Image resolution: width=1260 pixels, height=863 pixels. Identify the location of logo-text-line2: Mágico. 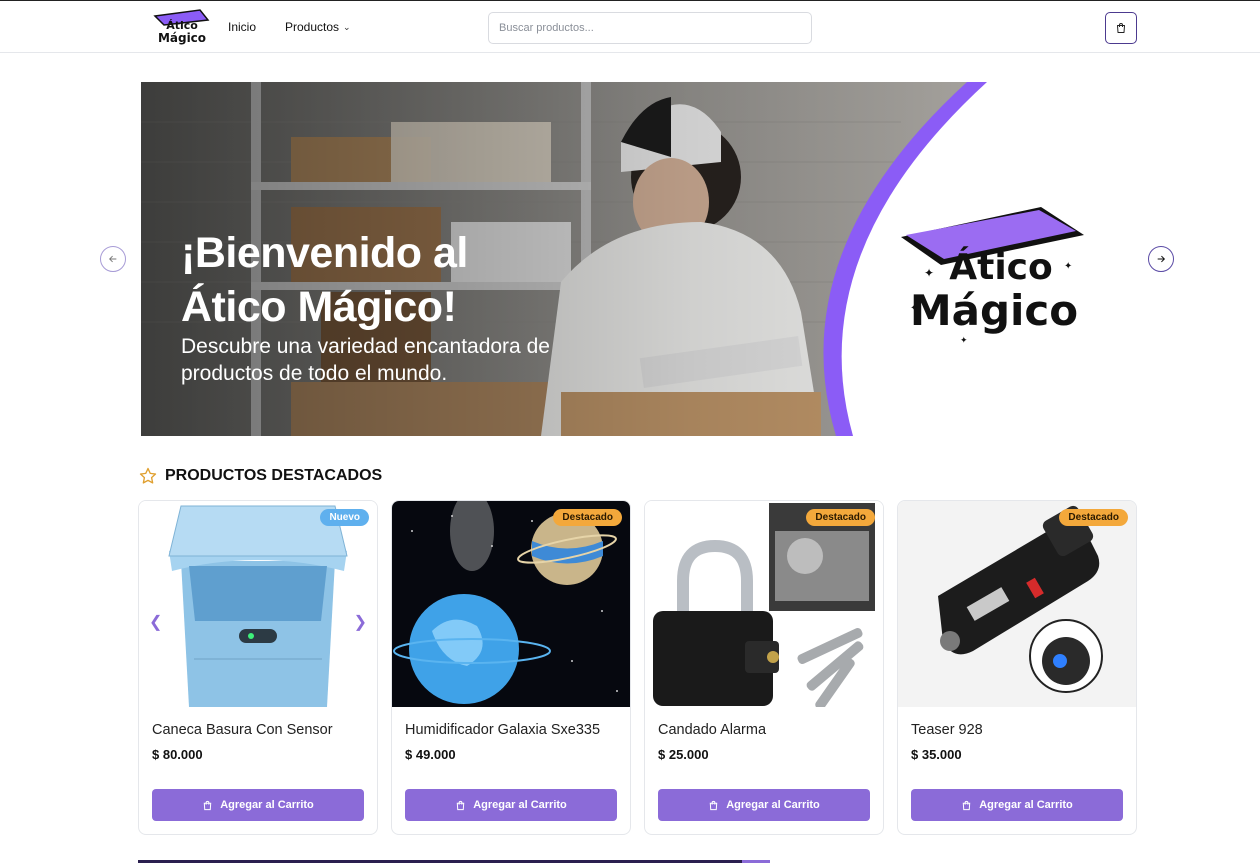
(182, 38).